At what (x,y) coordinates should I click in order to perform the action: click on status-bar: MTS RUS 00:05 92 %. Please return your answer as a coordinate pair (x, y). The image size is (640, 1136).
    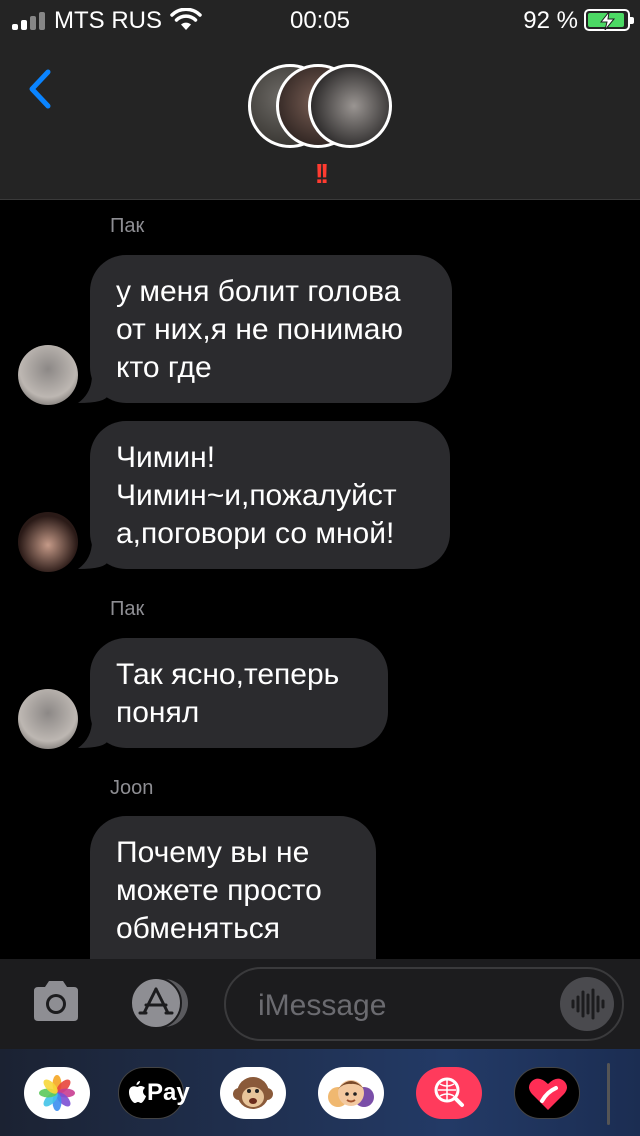
    Looking at the image, I should click on (320, 20).